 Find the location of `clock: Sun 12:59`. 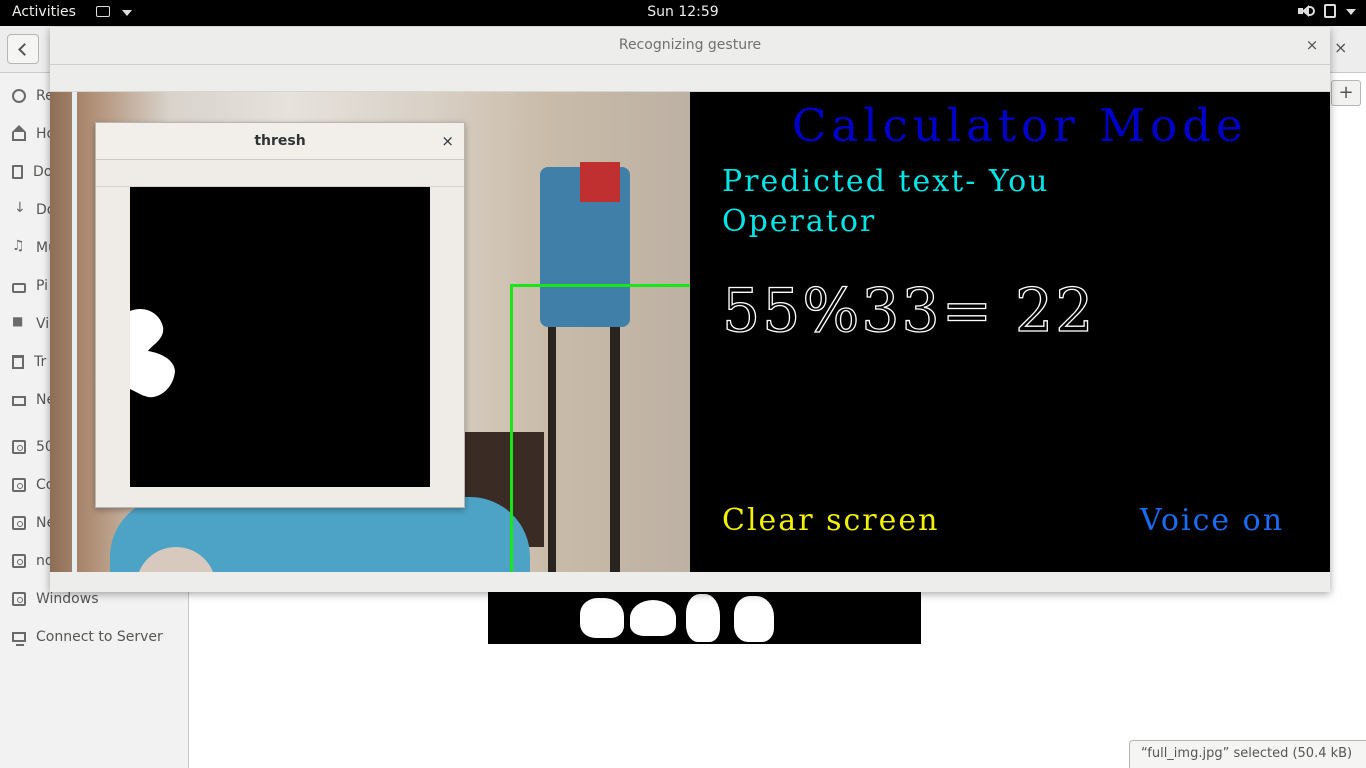

clock: Sun 12:59 is located at coordinates (682, 12).